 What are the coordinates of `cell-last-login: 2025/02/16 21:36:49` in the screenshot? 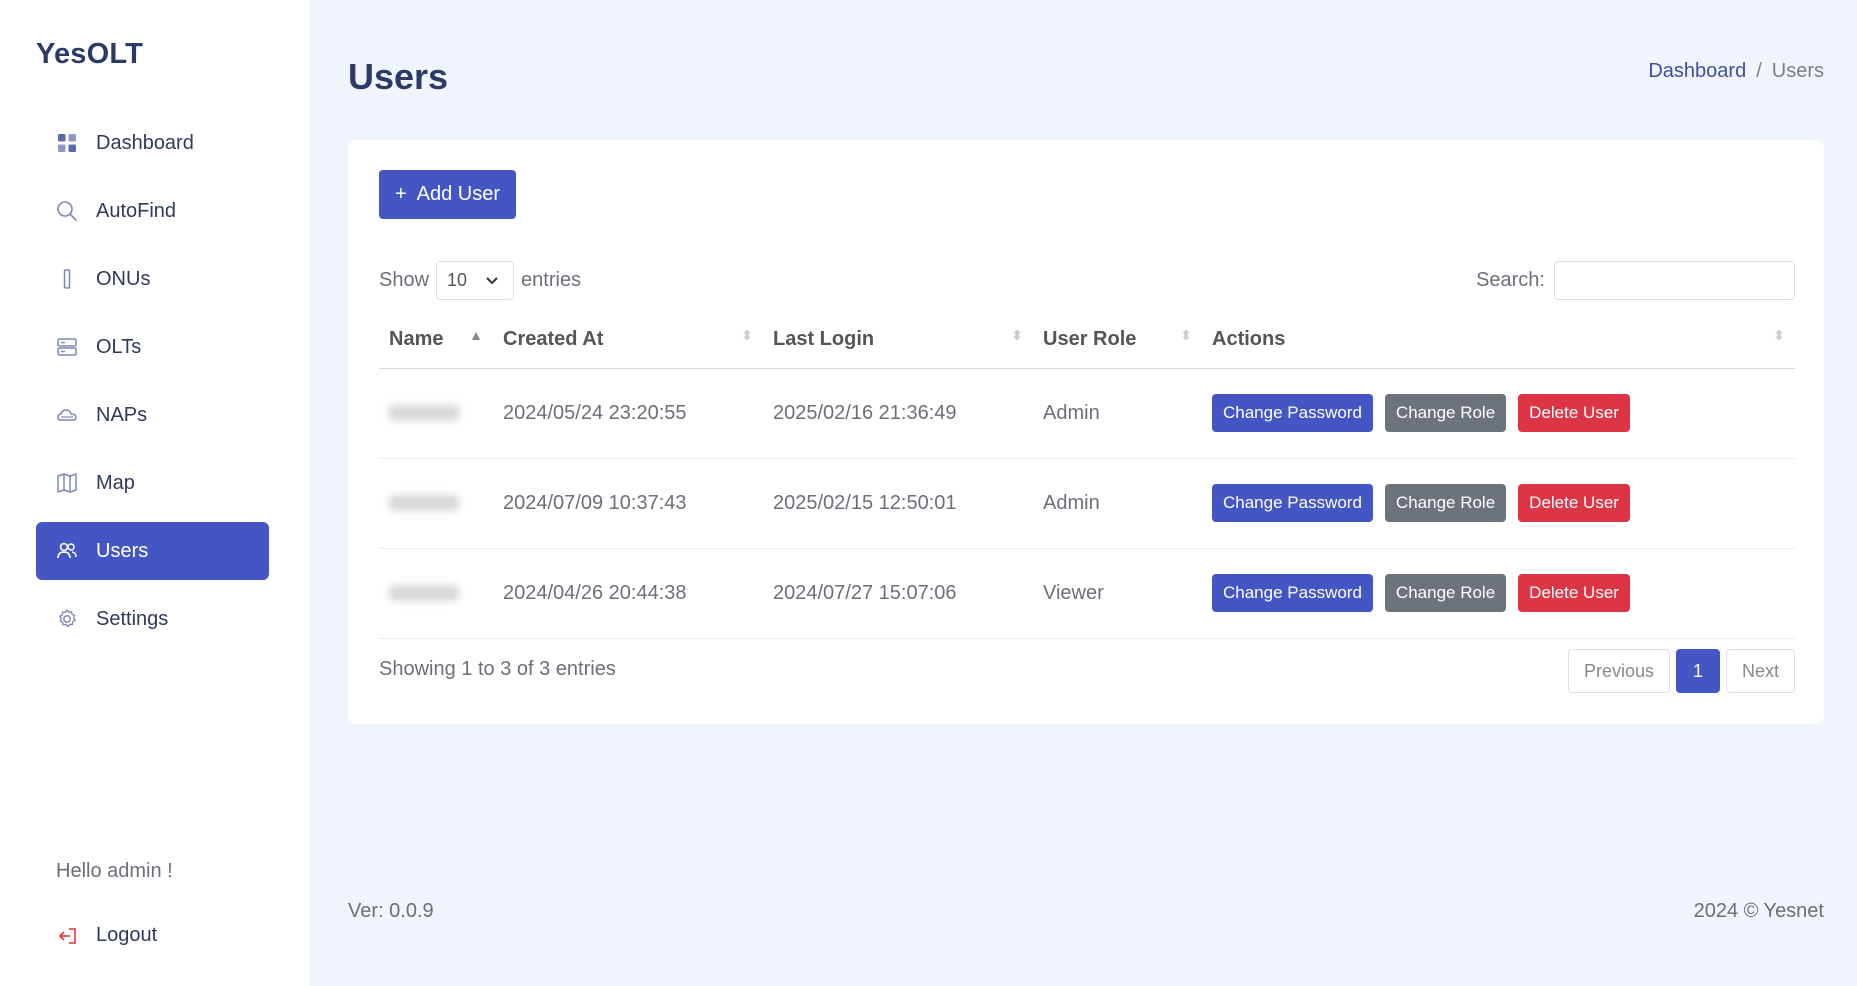 It's located at (898, 413).